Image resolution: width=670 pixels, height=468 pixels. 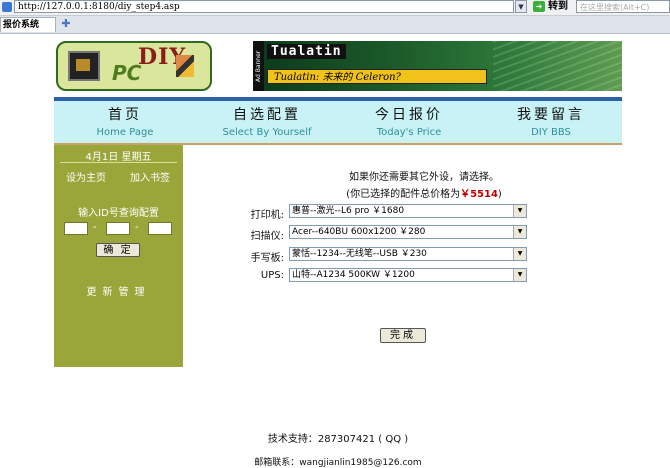 I want to click on nav-item-home: 首页 Home Page, so click(x=125, y=122).